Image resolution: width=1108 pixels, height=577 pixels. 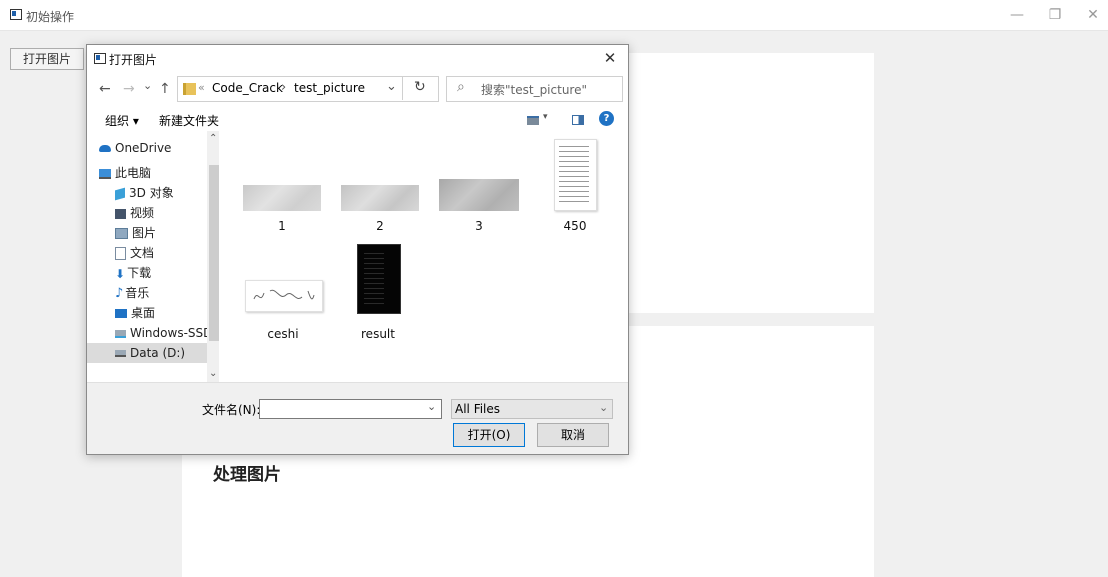 I want to click on breadcrumb-test-picture: test_picture, so click(x=329, y=88).